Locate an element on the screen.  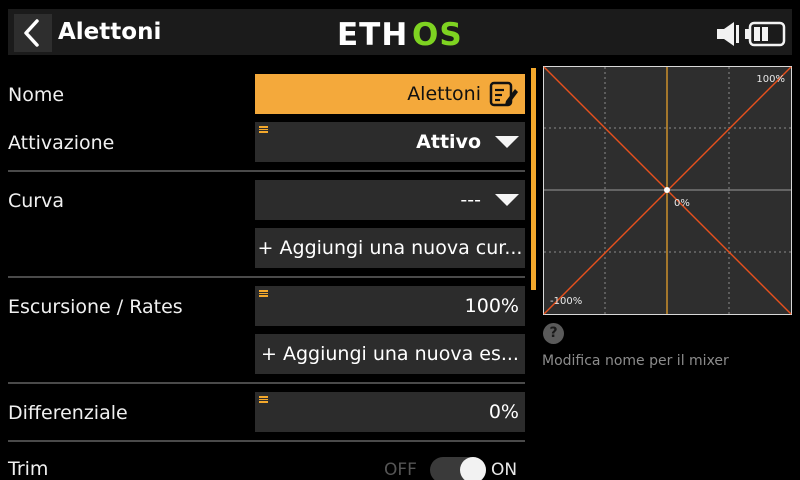
question-icon: ? is located at coordinates (553, 333).